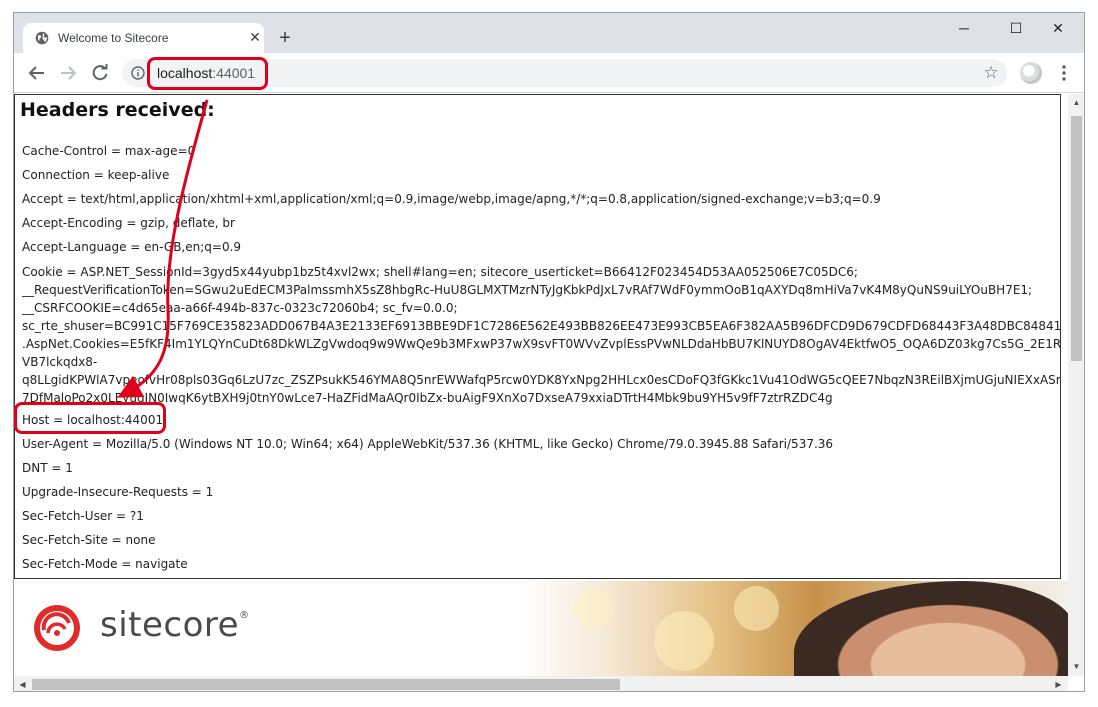  What do you see at coordinates (113, 38) in the screenshot?
I see `tab-title: Welcome to Sitecore` at bounding box center [113, 38].